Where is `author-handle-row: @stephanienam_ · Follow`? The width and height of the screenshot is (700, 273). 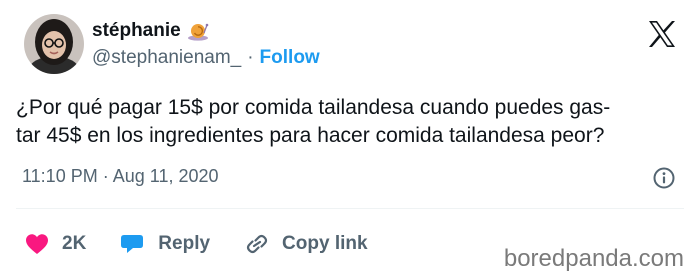 author-handle-row: @stephanienam_ · Follow is located at coordinates (206, 58).